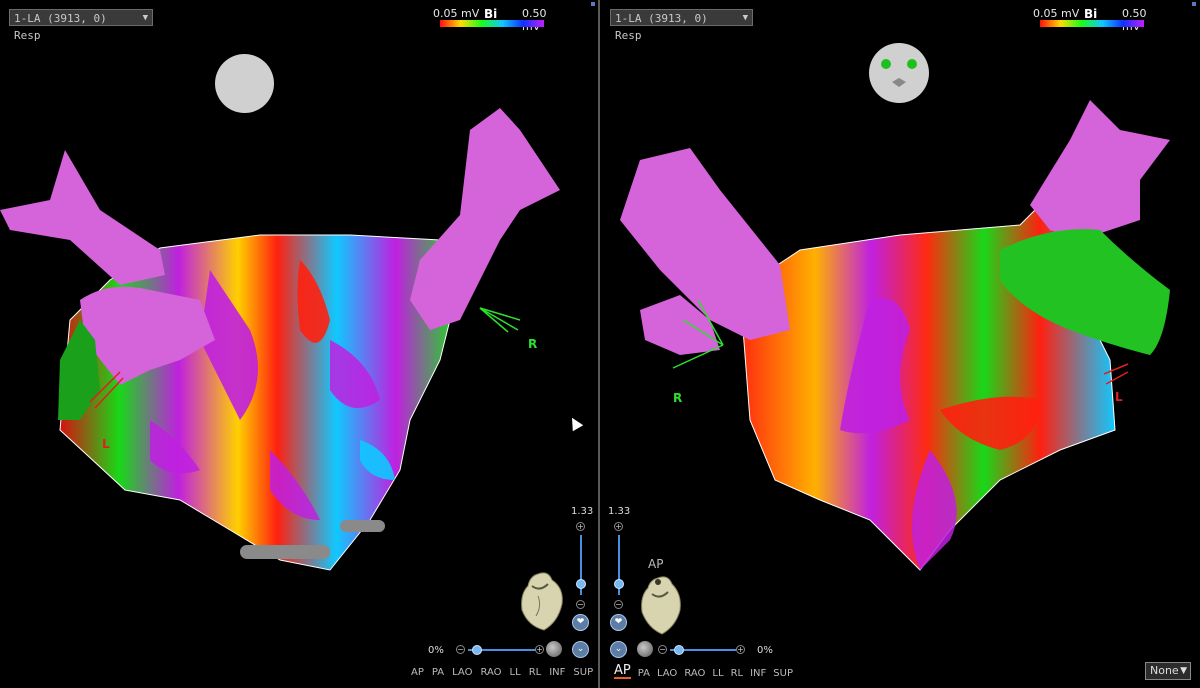 Image resolution: width=1200 pixels, height=688 pixels. What do you see at coordinates (619, 511) in the screenshot?
I see `right-zoom-value: 1.33` at bounding box center [619, 511].